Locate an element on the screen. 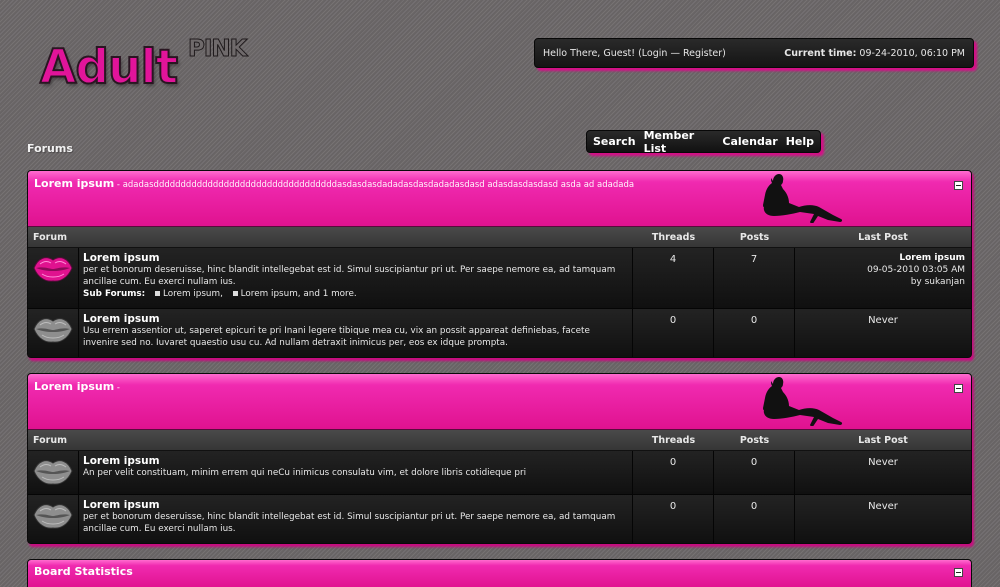  current-time-value: 09-24-2010, 06:10 PM is located at coordinates (910, 53).